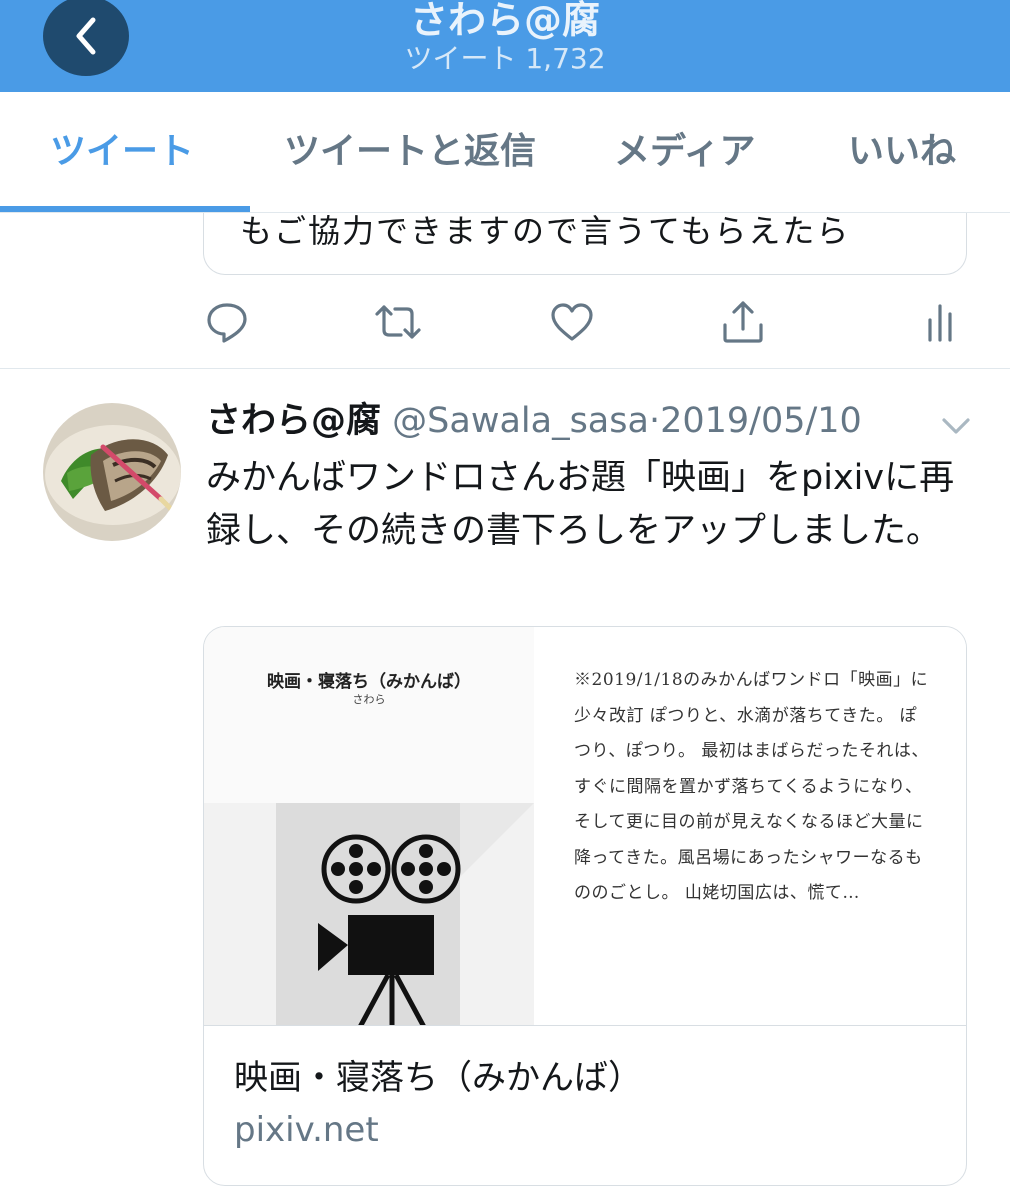  Describe the element at coordinates (902, 152) in the screenshot. I see `tab-likes: いいね` at that location.